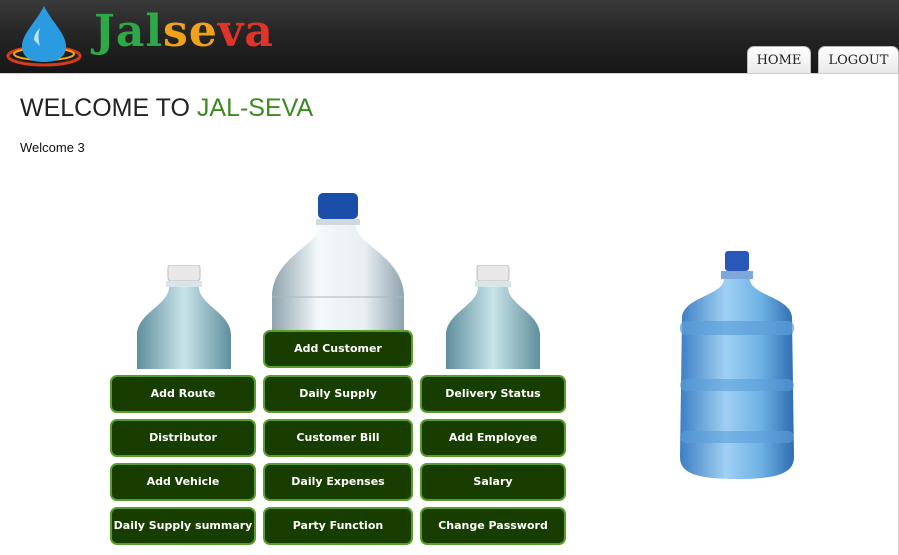  What do you see at coordinates (449, 36) in the screenshot?
I see `top-header: Jalseva HOME LOGOUT` at bounding box center [449, 36].